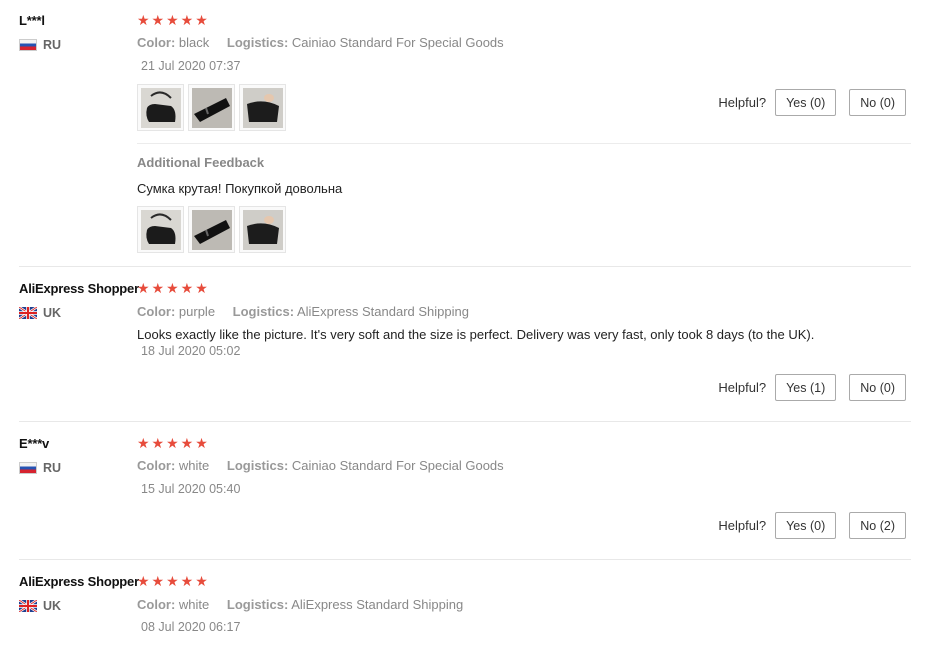 Image resolution: width=930 pixels, height=648 pixels. I want to click on additional-feedback-text: Сумка крутая! Покупкой довольна, so click(240, 188).